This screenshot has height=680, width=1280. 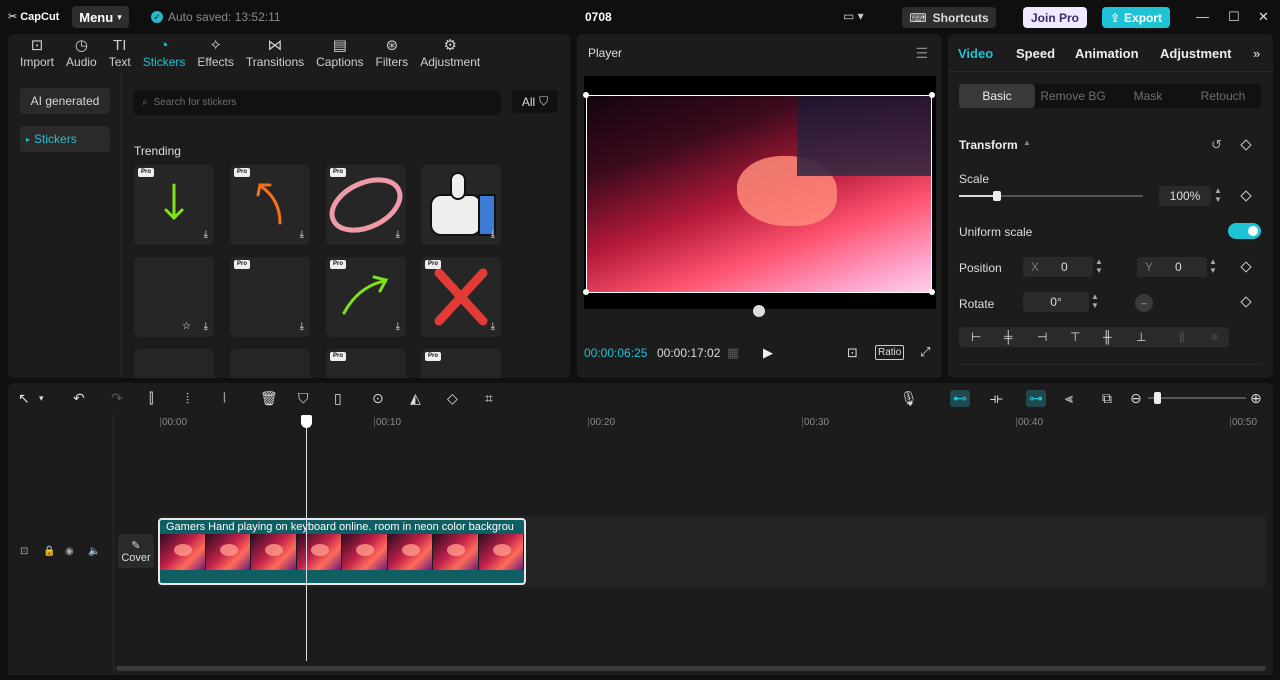 What do you see at coordinates (65, 139) in the screenshot?
I see `sidebar-item-stickers: ▸ Stickers` at bounding box center [65, 139].